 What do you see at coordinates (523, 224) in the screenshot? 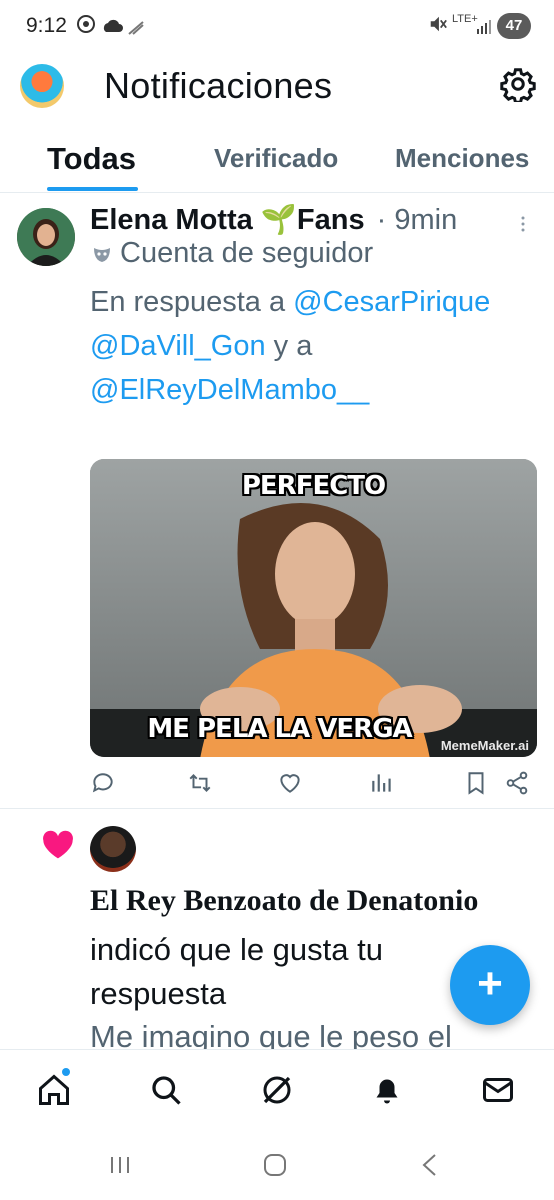
I see `more-options-icon` at bounding box center [523, 224].